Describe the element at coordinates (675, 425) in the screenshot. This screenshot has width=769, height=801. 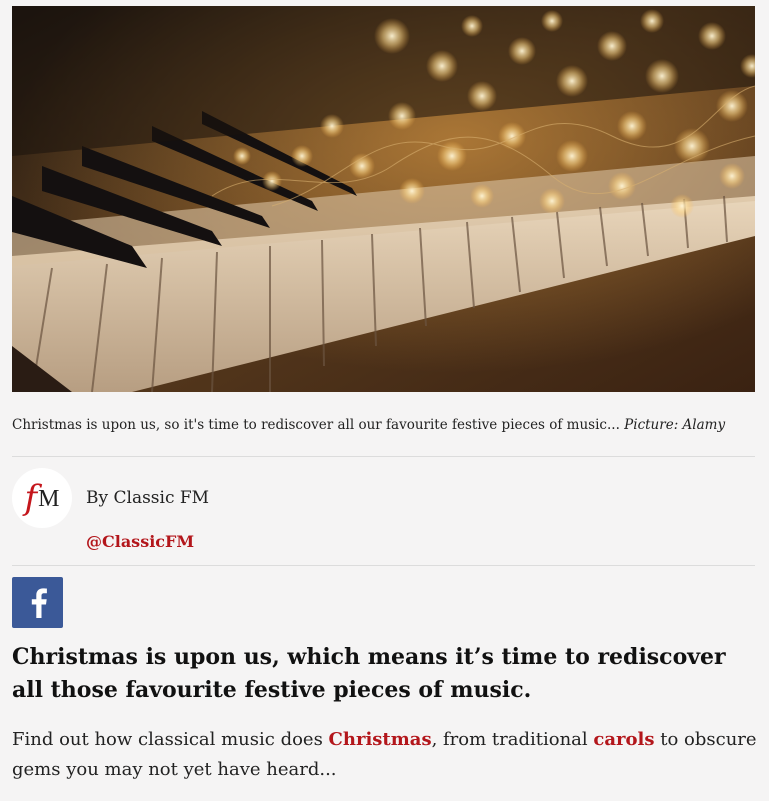
I see `caption-credit: Picture: Alamy` at that location.